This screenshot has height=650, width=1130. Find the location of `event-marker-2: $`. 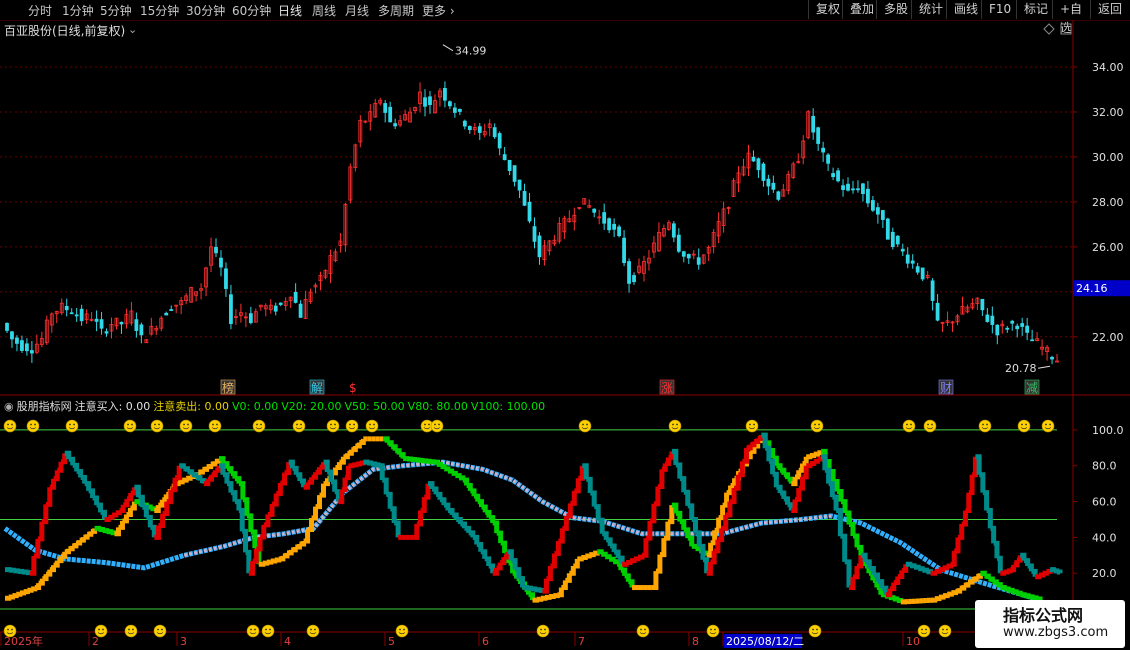

event-marker-2: $ is located at coordinates (353, 388).